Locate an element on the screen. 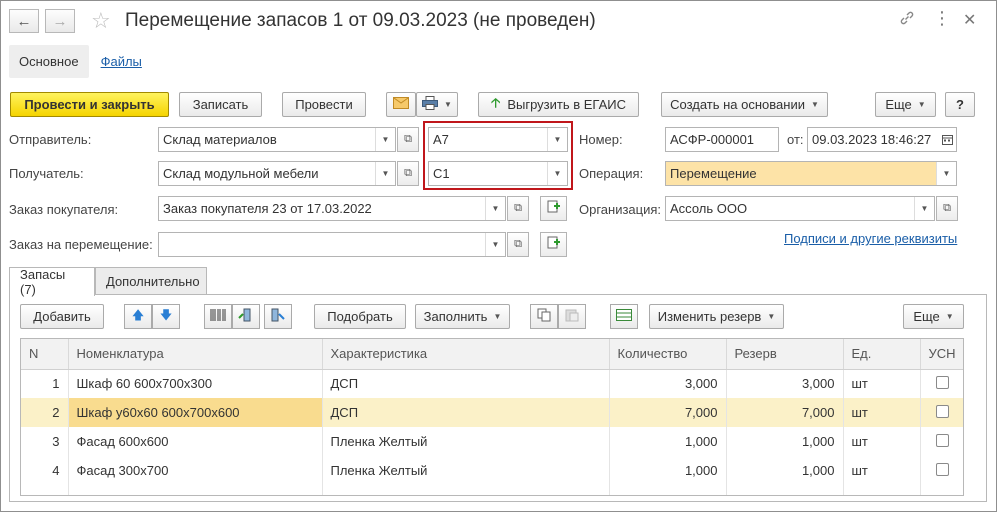 The image size is (997, 512). row-reserve: 7,000 is located at coordinates (785, 412).